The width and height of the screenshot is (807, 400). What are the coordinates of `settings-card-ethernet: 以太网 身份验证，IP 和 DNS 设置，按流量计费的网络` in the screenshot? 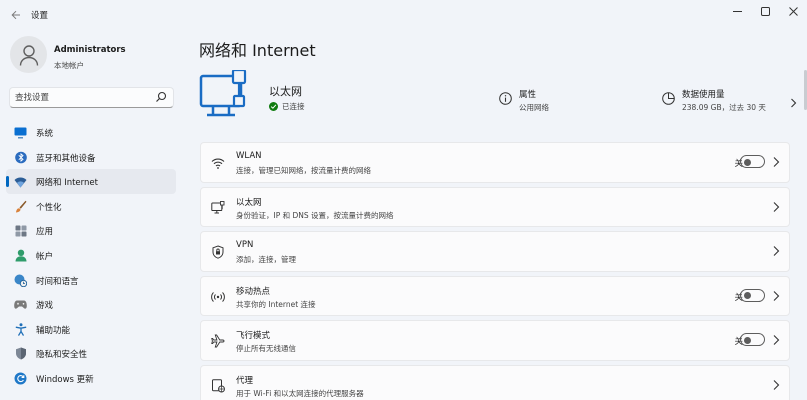 It's located at (495, 207).